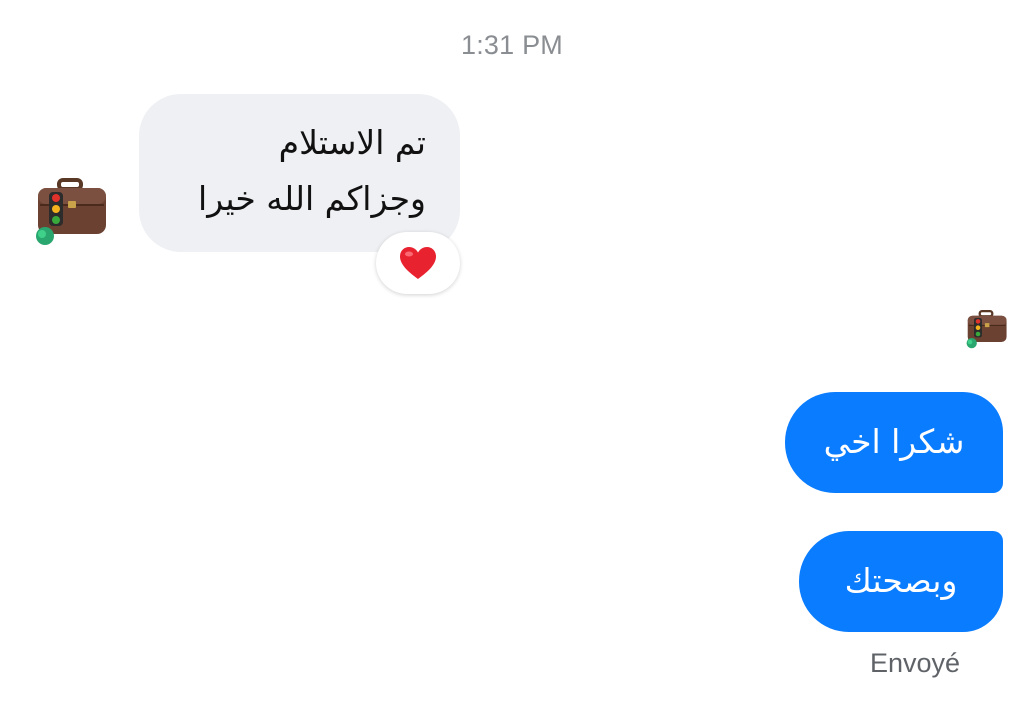 The height and width of the screenshot is (707, 1024). What do you see at coordinates (312, 198) in the screenshot?
I see `incoming-message-line: وجزاكم الله خيرا` at bounding box center [312, 198].